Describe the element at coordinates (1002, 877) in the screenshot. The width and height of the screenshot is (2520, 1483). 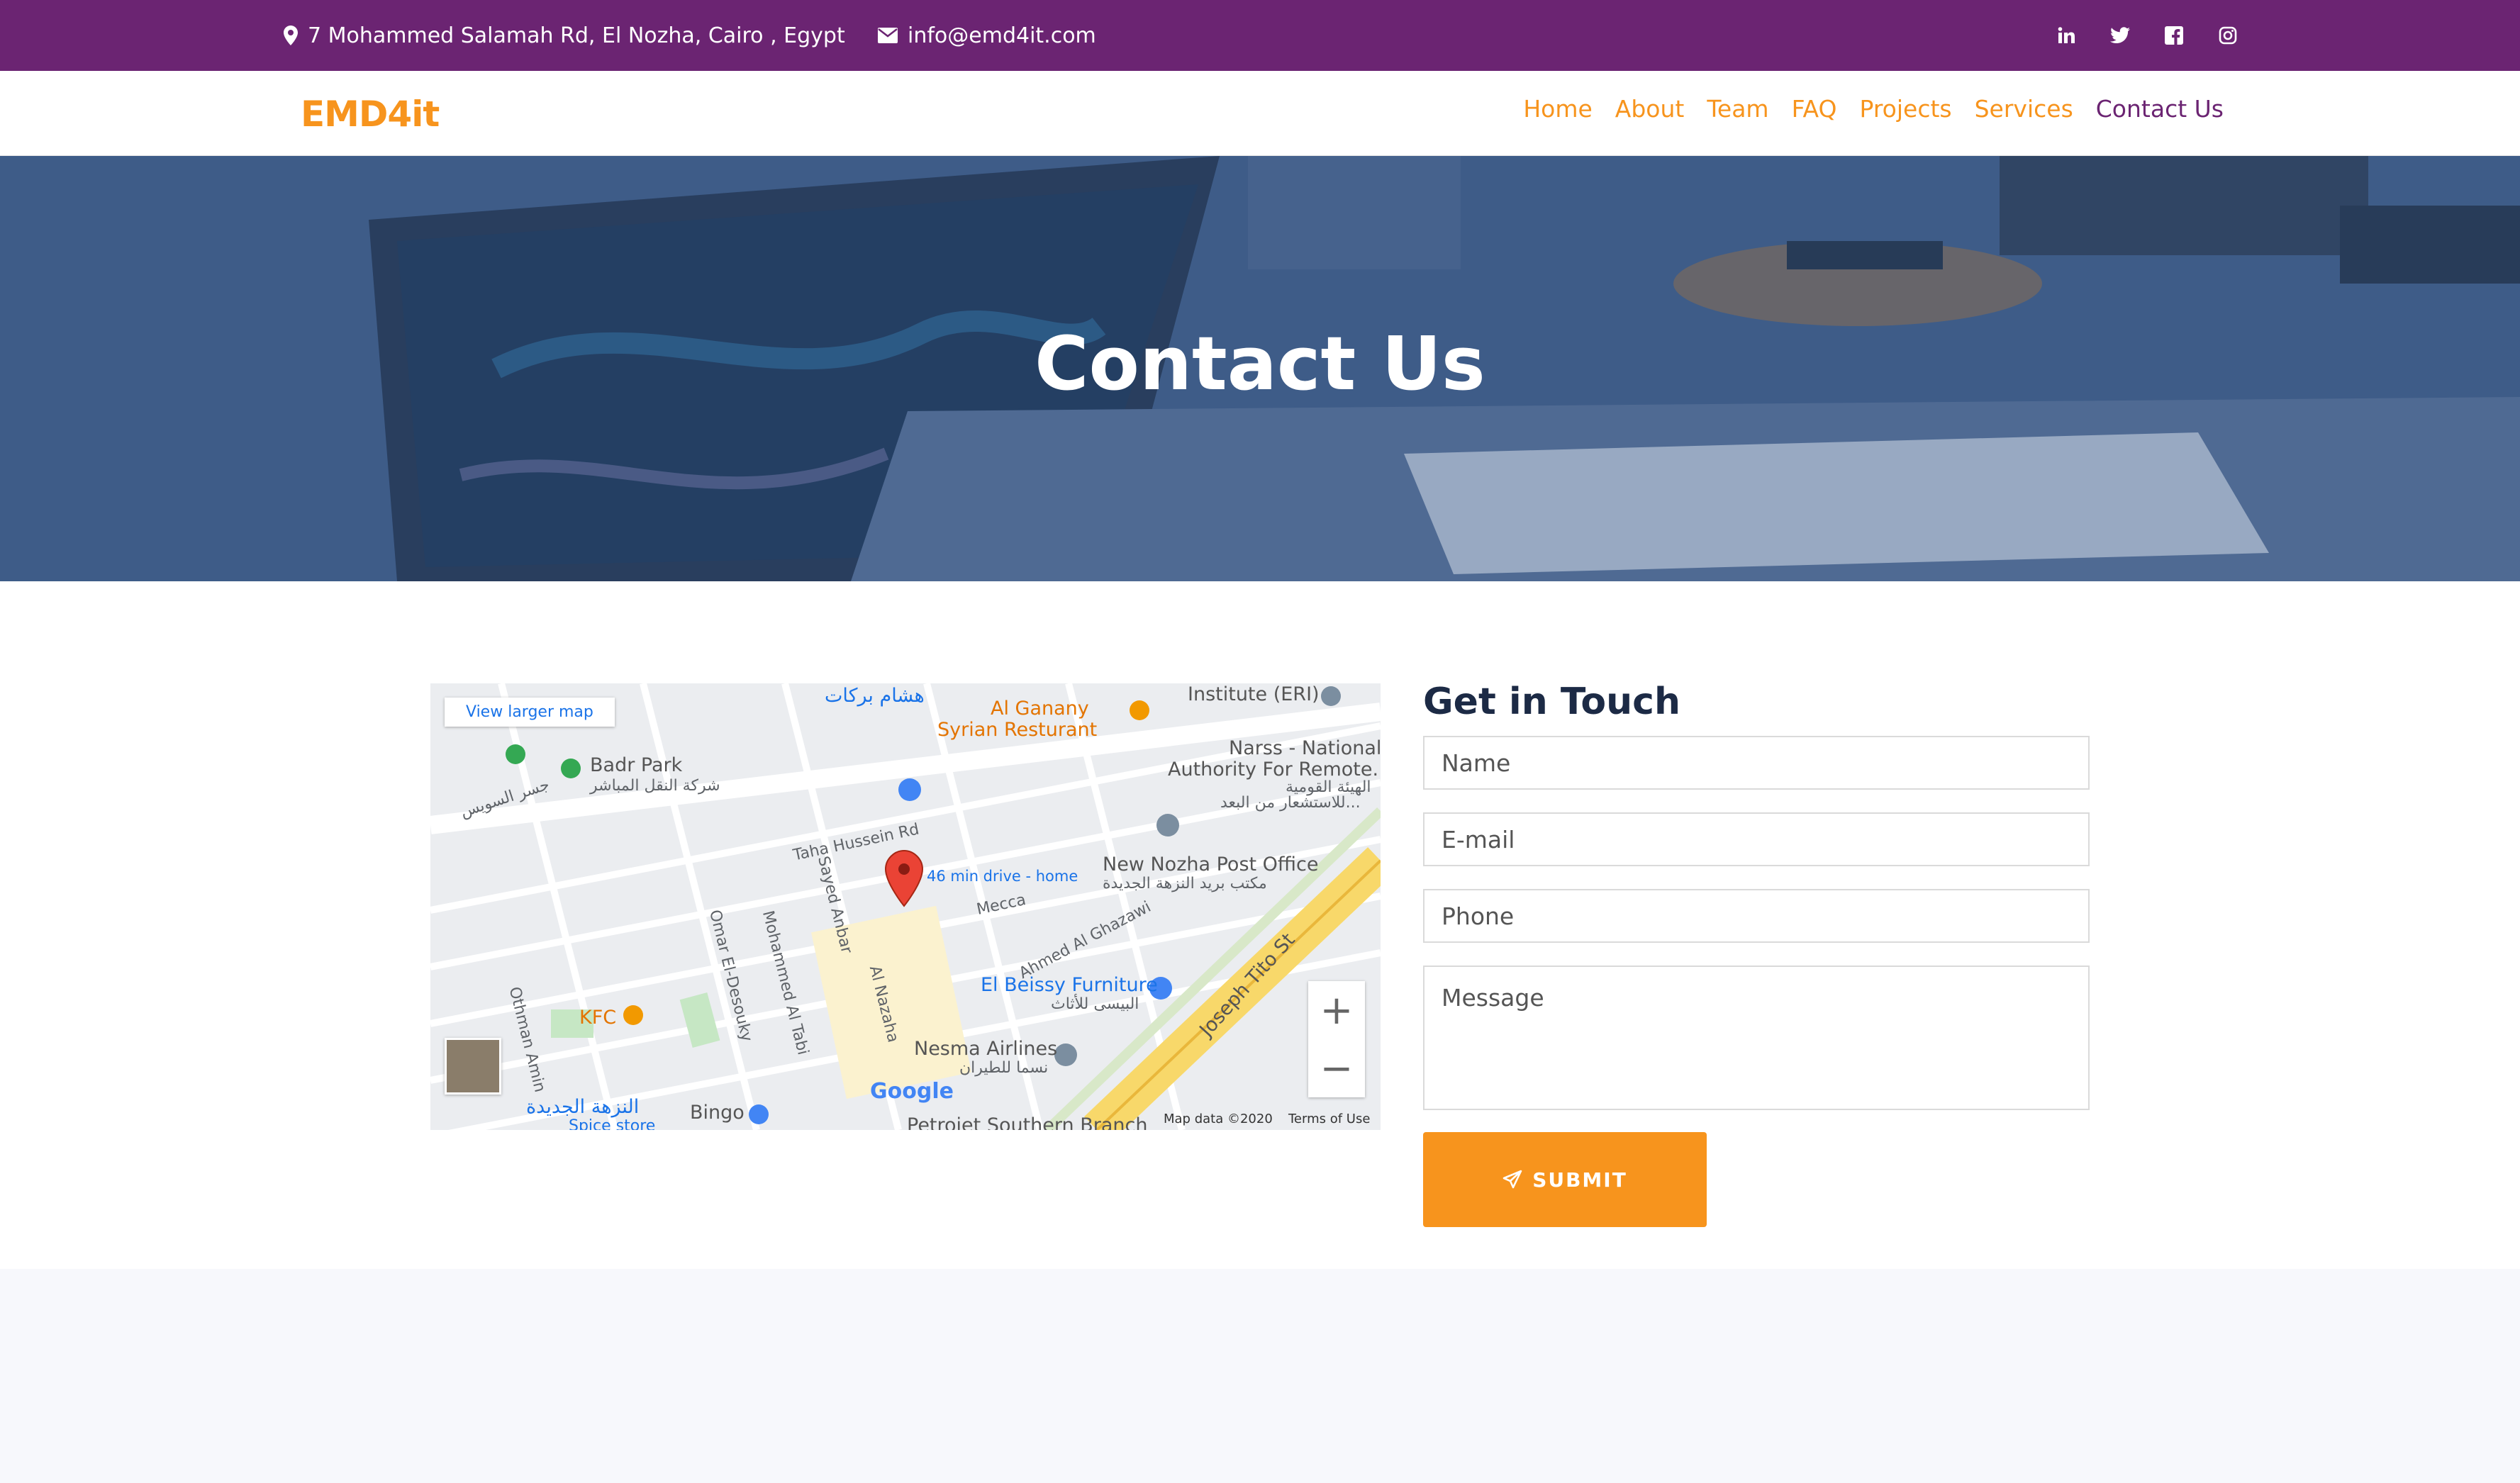
I see `drive-time-label: 46 min drive - home` at that location.